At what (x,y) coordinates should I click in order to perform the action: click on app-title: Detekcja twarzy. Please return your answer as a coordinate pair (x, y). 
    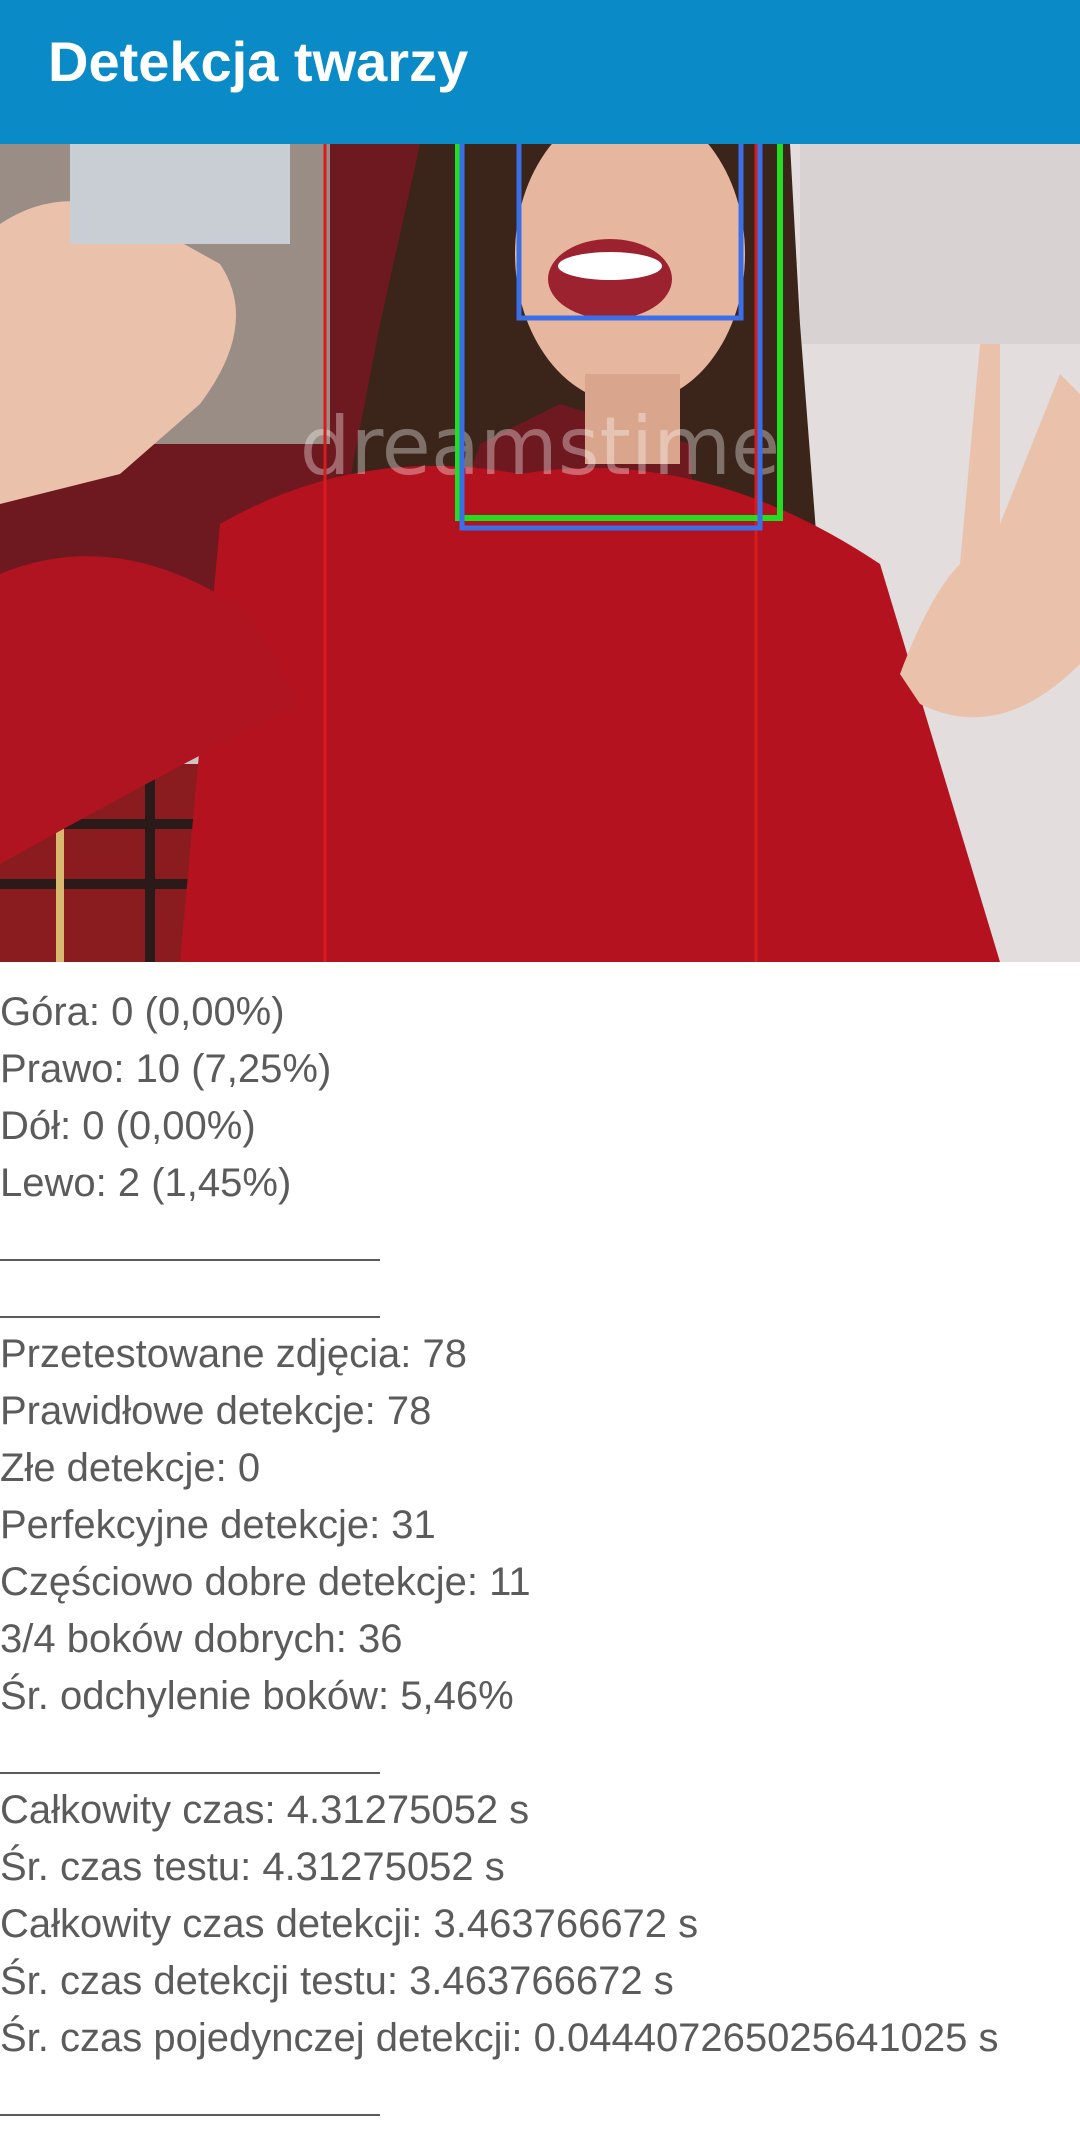
    Looking at the image, I should click on (258, 61).